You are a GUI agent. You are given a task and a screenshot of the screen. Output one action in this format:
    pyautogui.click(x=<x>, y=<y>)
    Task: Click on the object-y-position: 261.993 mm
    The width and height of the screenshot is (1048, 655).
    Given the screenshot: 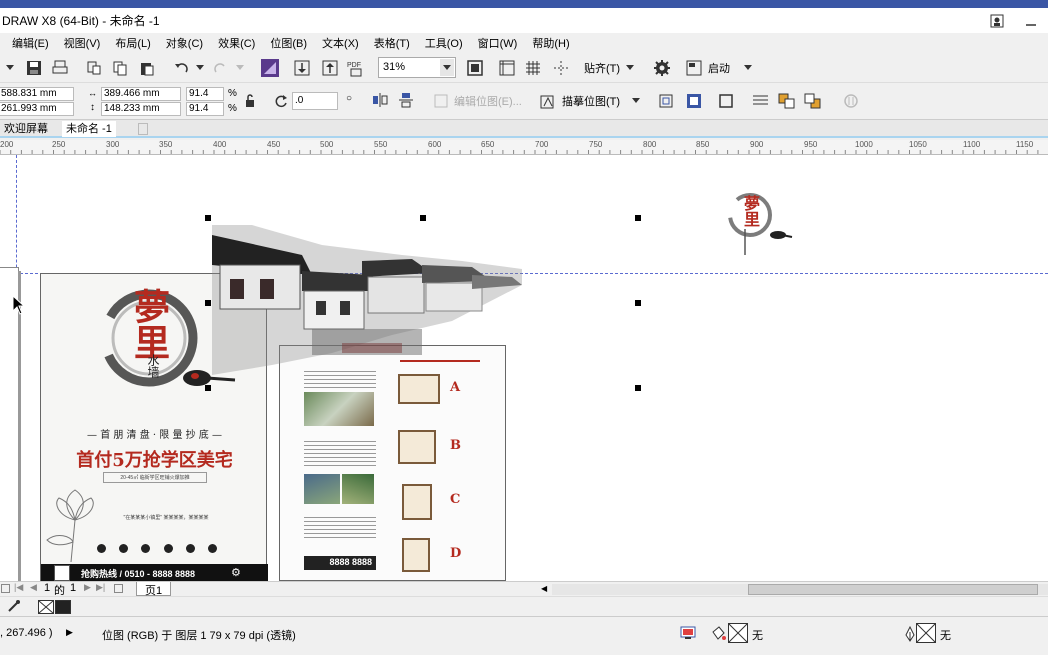 What is the action you would take?
    pyautogui.click(x=37, y=109)
    